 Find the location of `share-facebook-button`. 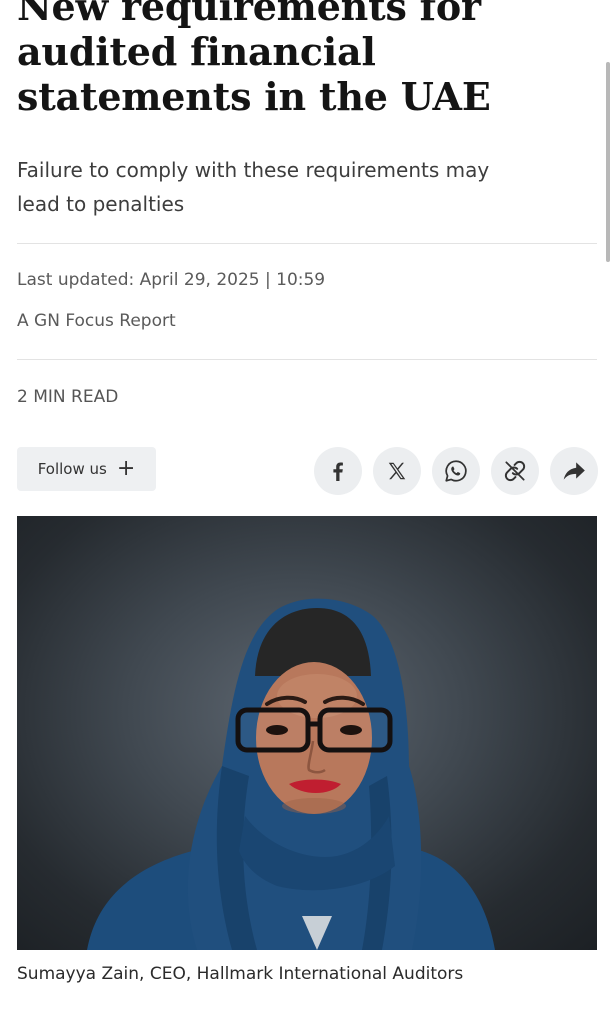

share-facebook-button is located at coordinates (338, 471).